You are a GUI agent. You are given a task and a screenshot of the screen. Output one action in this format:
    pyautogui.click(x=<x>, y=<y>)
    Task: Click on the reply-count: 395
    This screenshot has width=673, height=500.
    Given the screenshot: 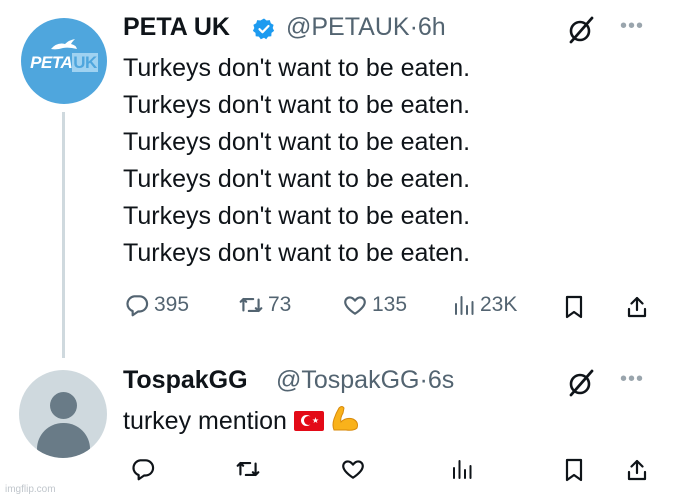 What is the action you would take?
    pyautogui.click(x=172, y=304)
    